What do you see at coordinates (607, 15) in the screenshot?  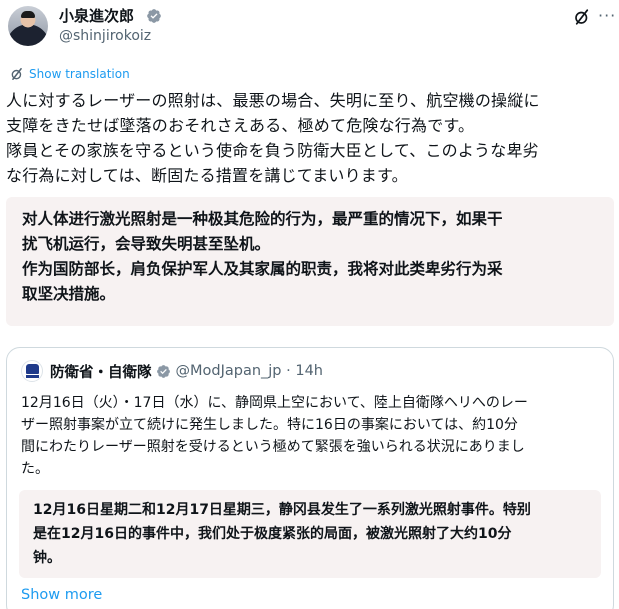 I see `more-icon: ···` at bounding box center [607, 15].